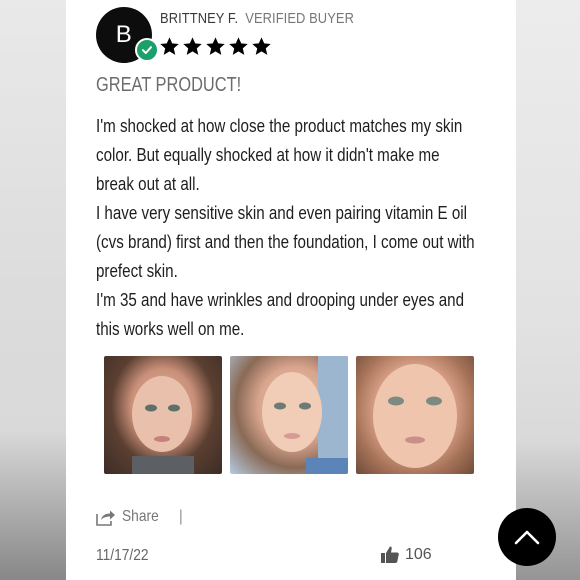  Describe the element at coordinates (105, 518) in the screenshot. I see `share-icon` at that location.